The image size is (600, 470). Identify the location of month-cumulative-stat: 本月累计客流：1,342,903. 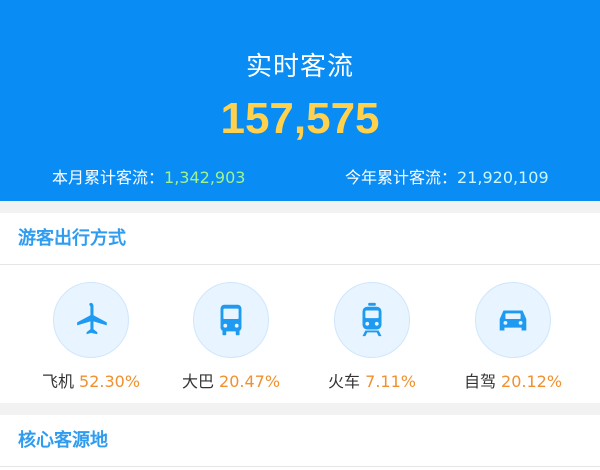
(148, 176).